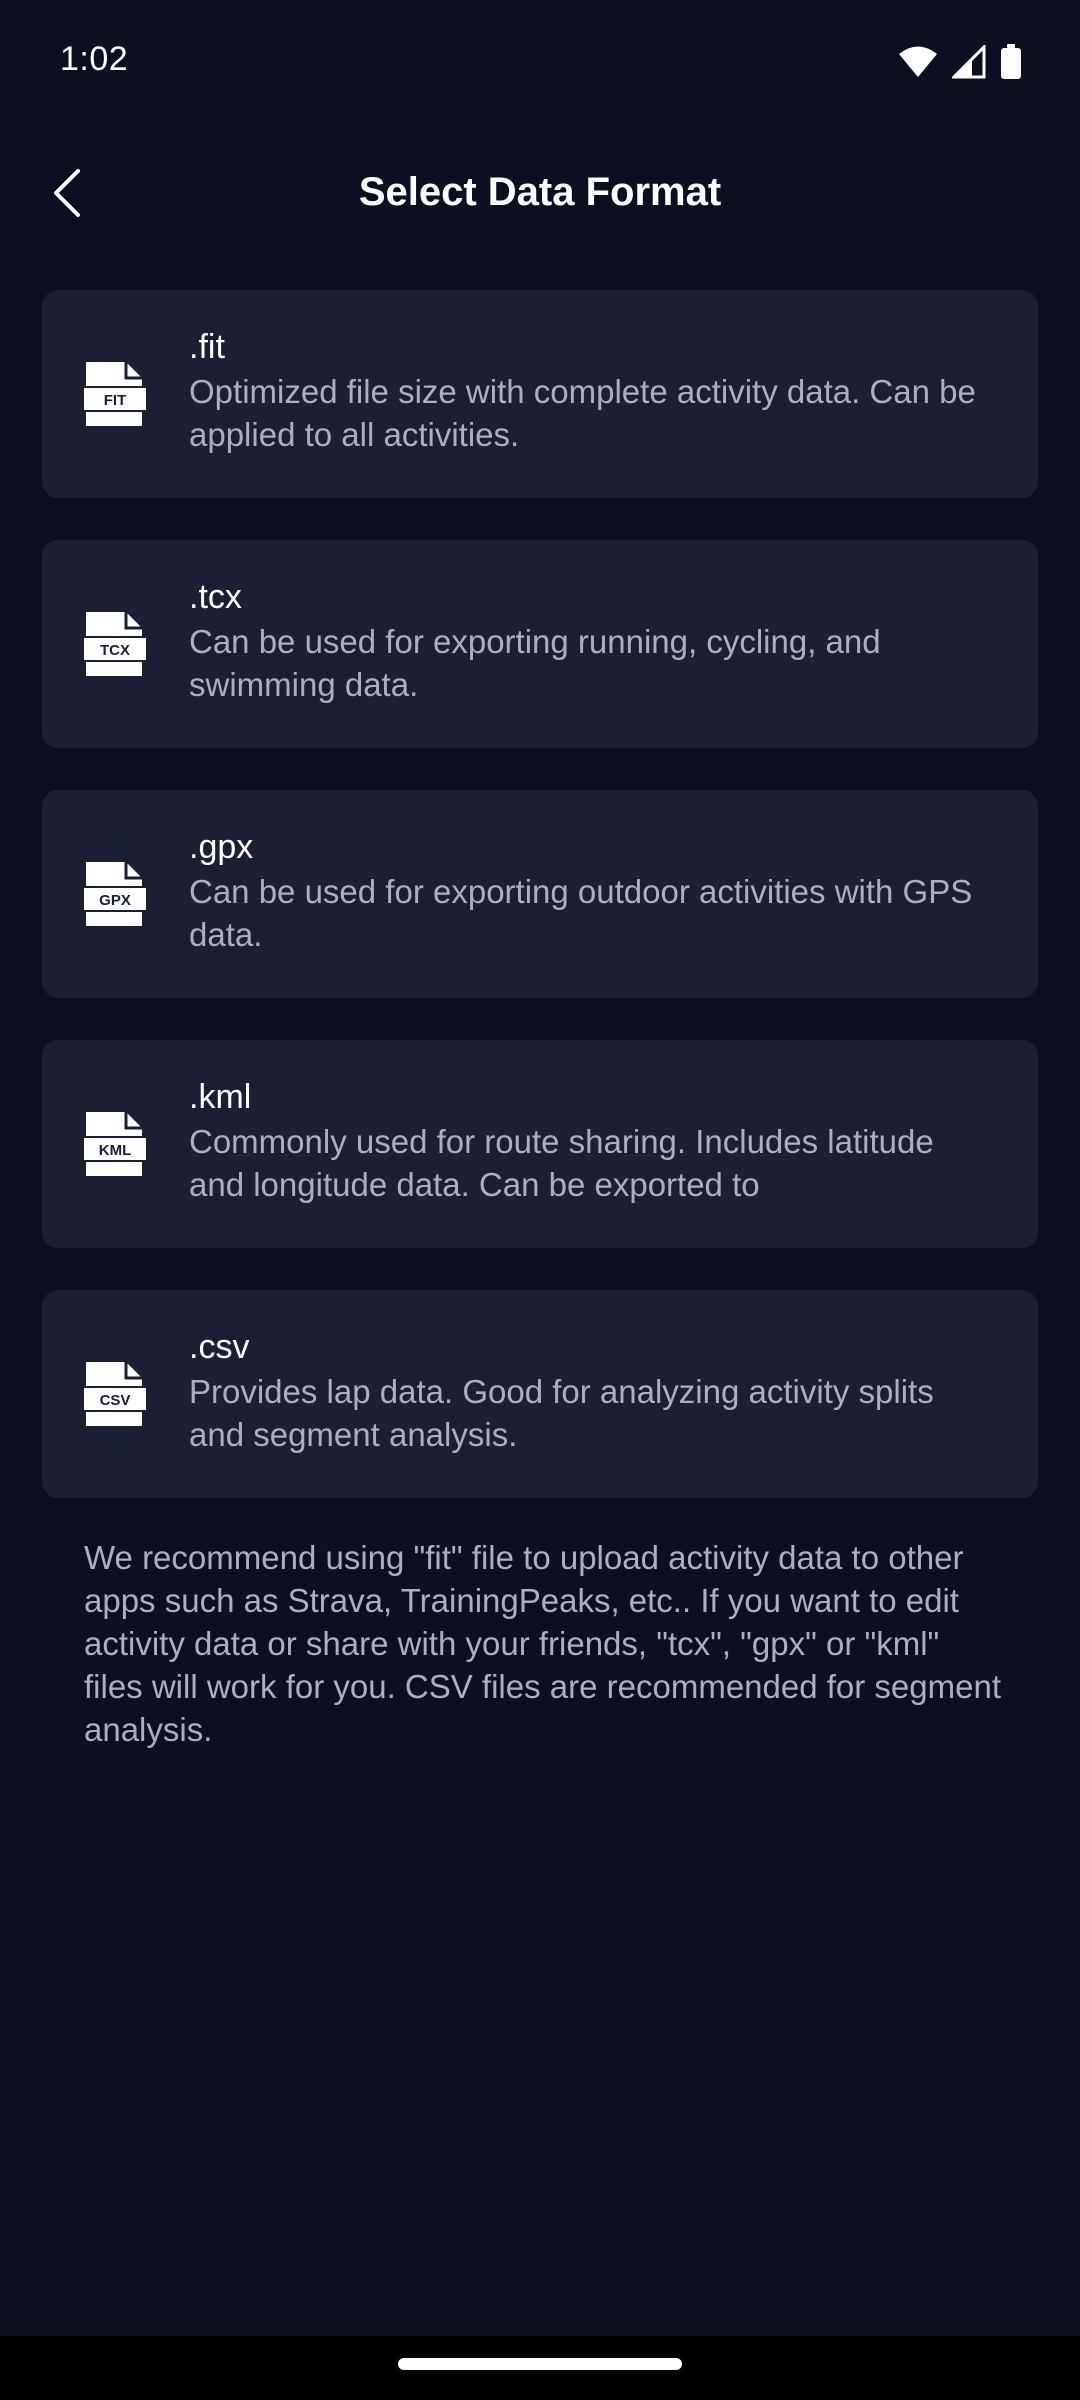 The width and height of the screenshot is (1080, 2400). I want to click on navigation-bar, so click(540, 2368).